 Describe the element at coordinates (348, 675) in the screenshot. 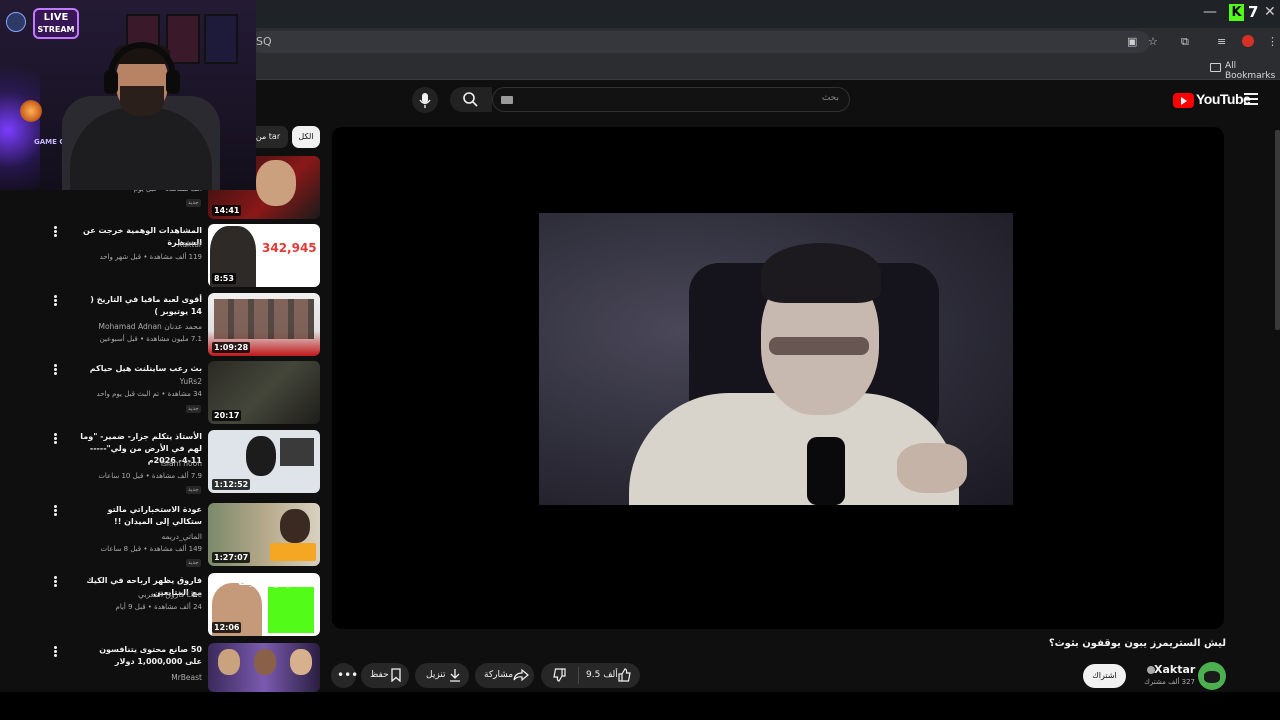

I see `more-horizontal-icon: •••` at that location.